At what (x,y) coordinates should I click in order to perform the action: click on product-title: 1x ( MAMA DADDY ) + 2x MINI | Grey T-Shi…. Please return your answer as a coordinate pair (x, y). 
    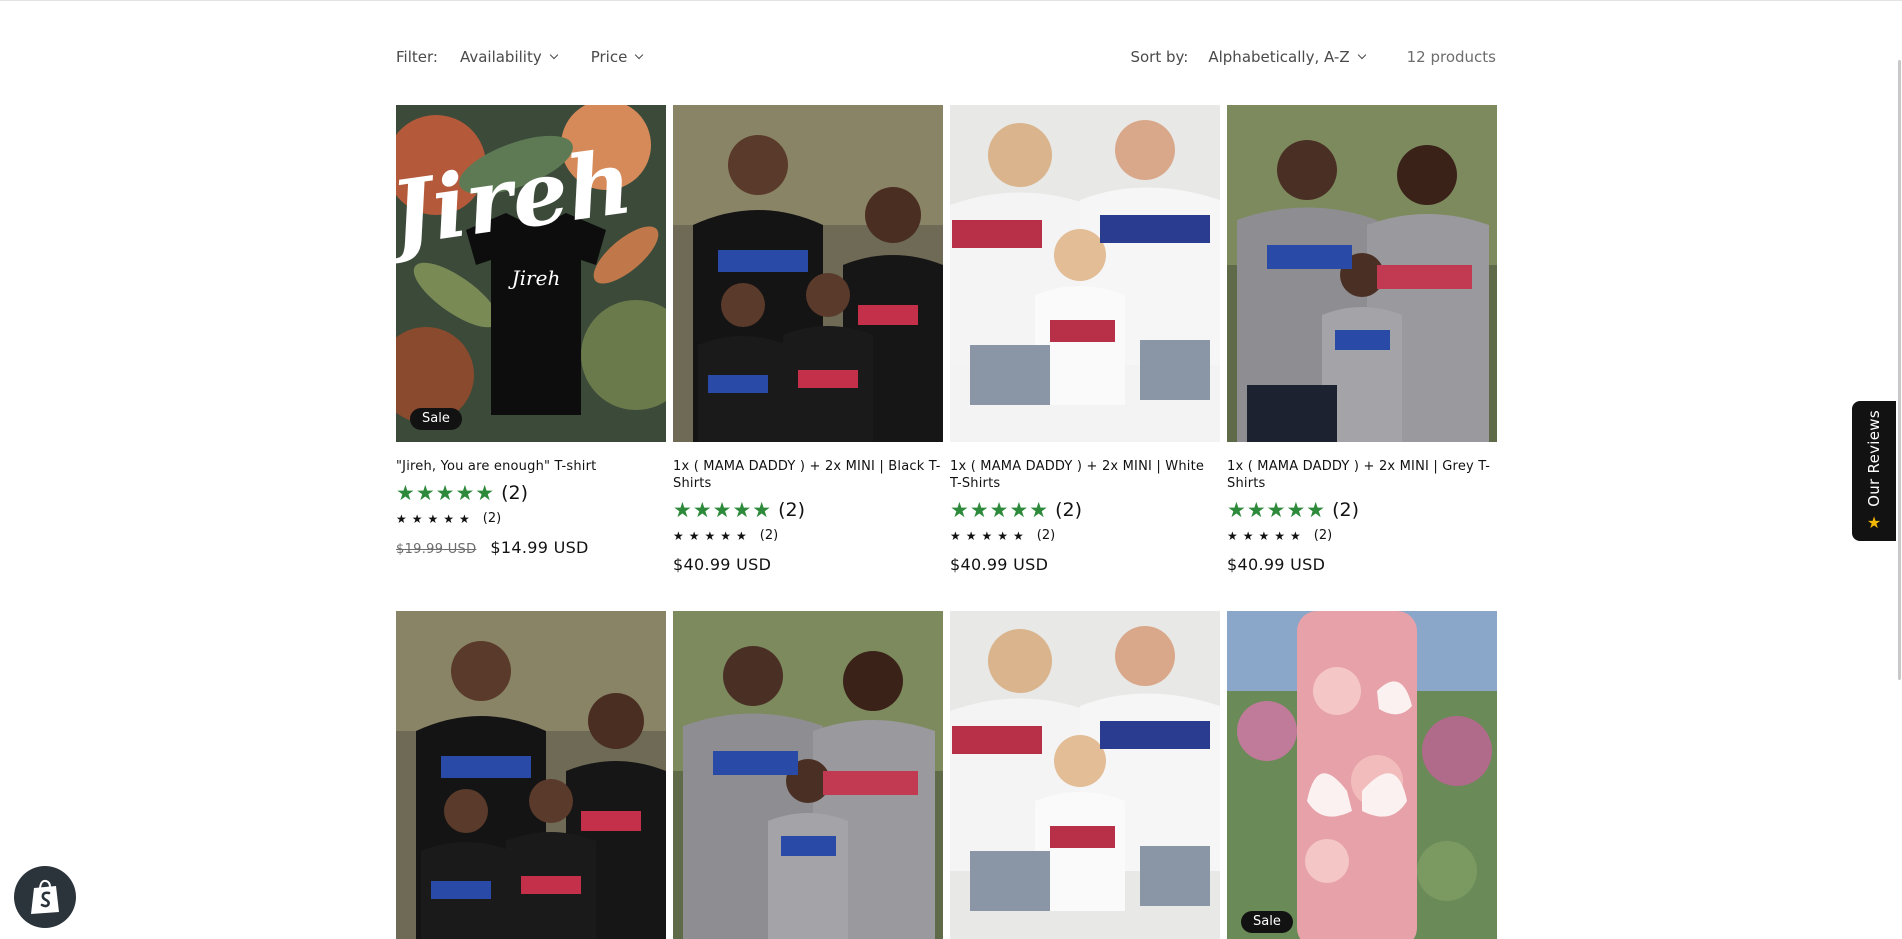
    Looking at the image, I should click on (1362, 475).